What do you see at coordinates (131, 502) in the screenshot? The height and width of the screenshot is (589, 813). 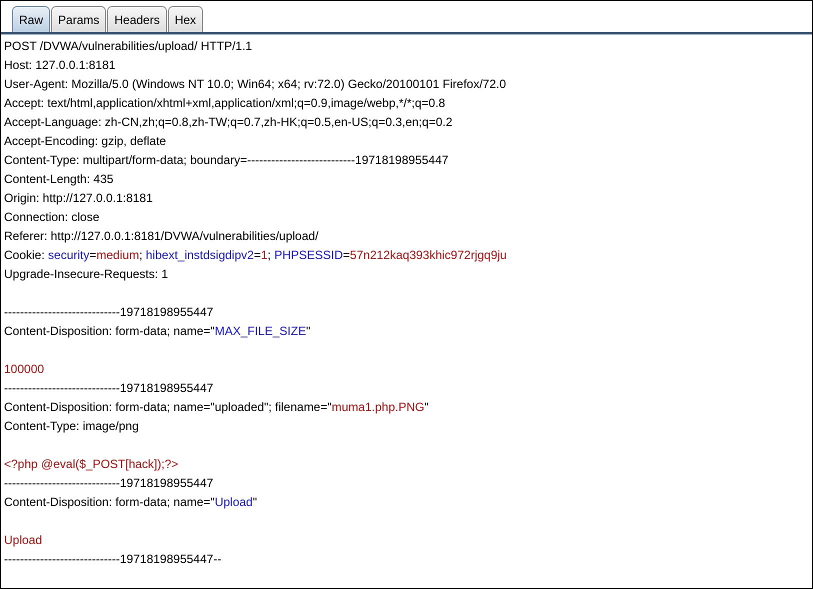 I see `request-line: Content-Disposition: form-data; name="Upload"` at bounding box center [131, 502].